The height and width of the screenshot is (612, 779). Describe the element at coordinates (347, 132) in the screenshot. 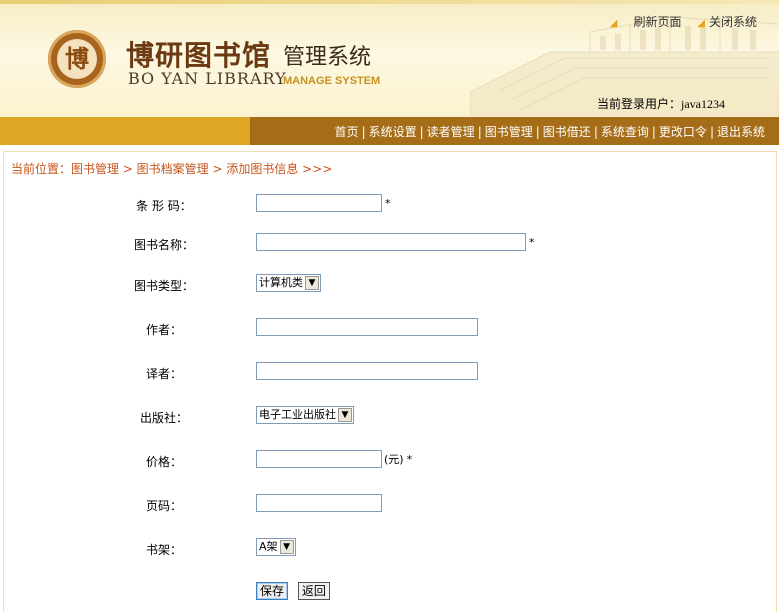

I see `nav-home: 首页` at that location.